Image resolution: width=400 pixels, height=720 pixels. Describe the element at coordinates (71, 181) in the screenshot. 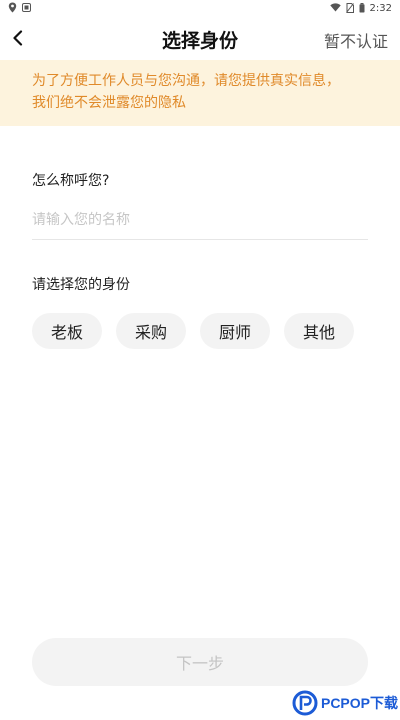

I see `name-label: 怎么称呼您?` at that location.